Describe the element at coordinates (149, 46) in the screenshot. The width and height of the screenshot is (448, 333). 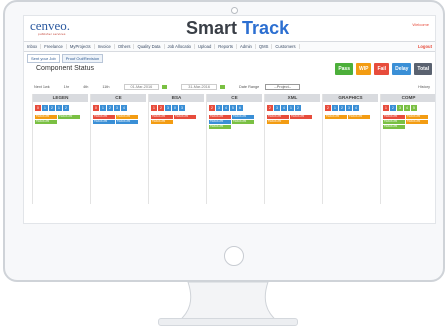
I see `menu-item: Quality Data` at that location.